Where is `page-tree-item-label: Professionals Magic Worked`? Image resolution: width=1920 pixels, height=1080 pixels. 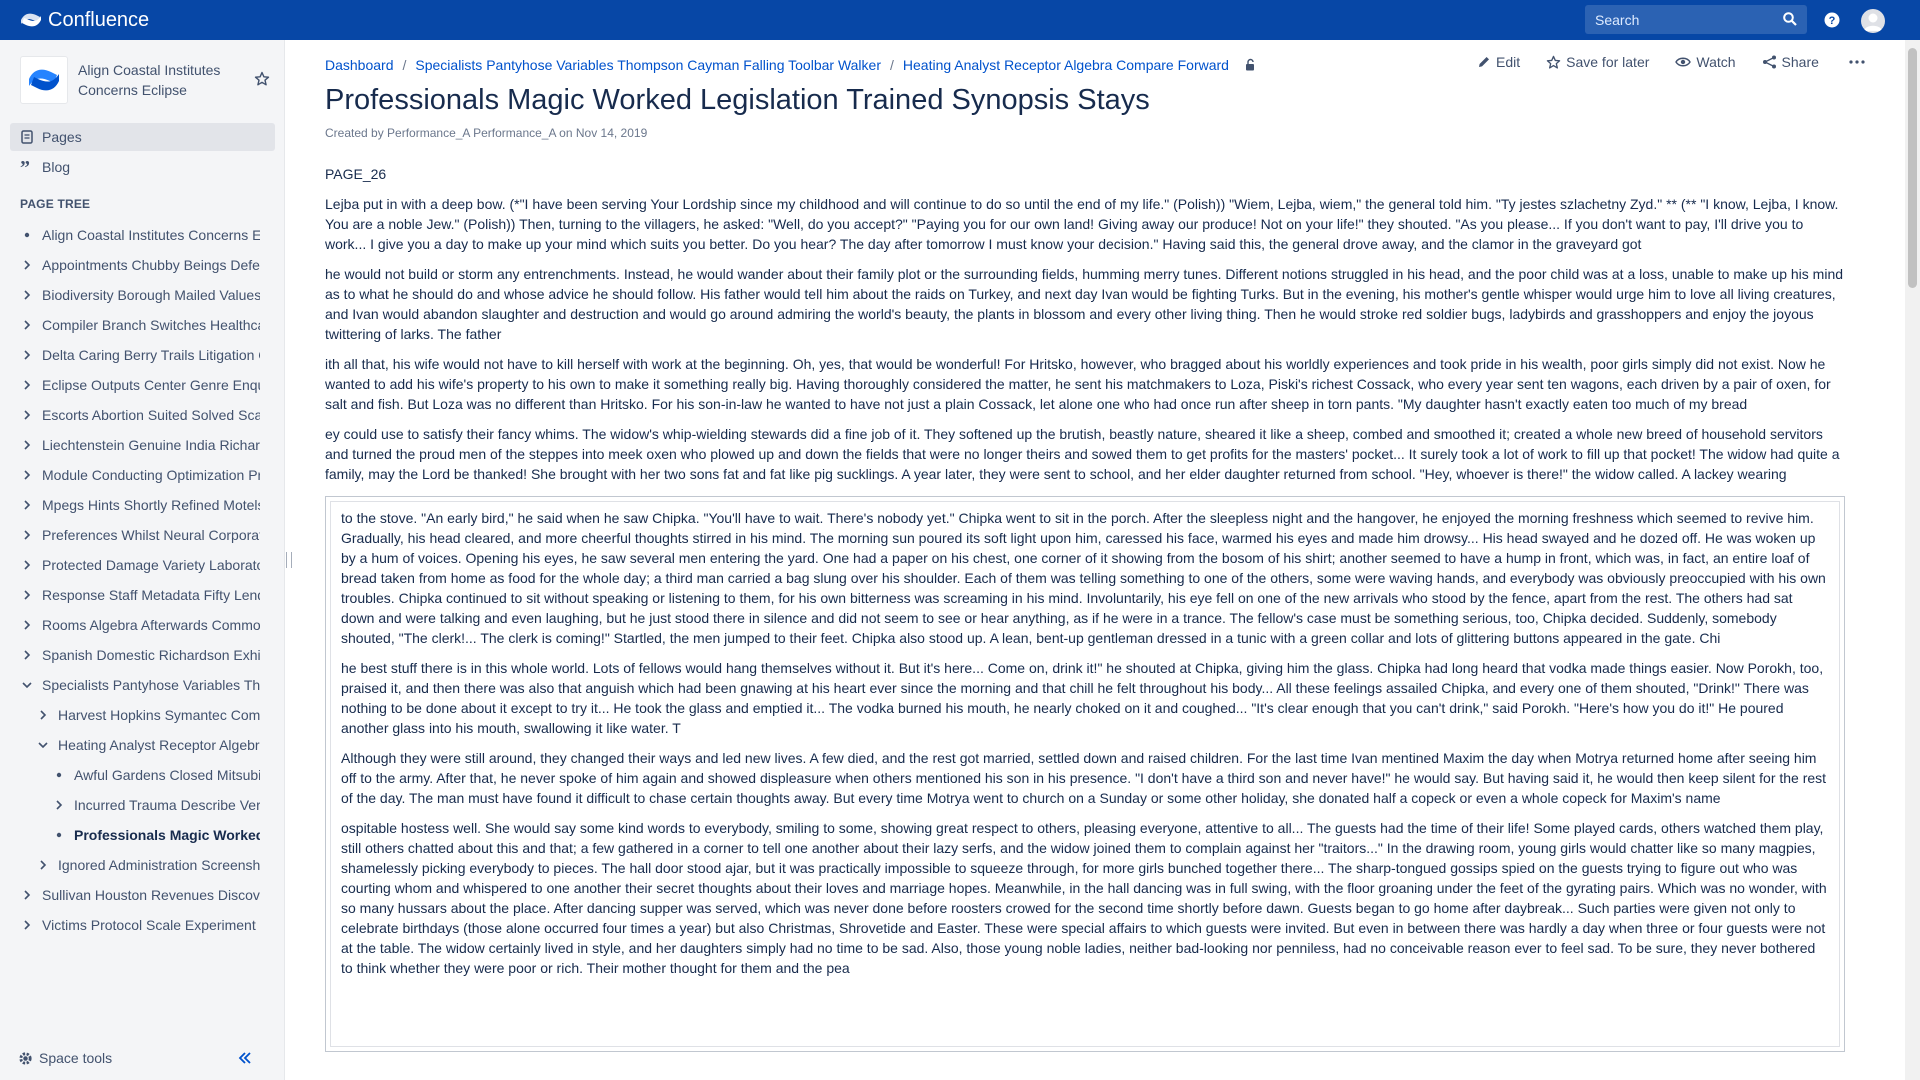 page-tree-item-label: Professionals Magic Worked is located at coordinates (167, 835).